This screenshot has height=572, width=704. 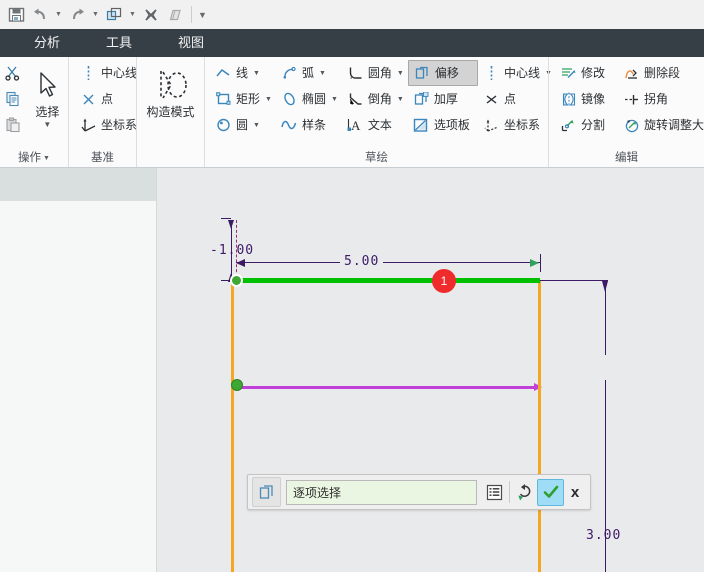 I want to click on sketch-coordinate-system-button: 坐标系, so click(x=513, y=125).